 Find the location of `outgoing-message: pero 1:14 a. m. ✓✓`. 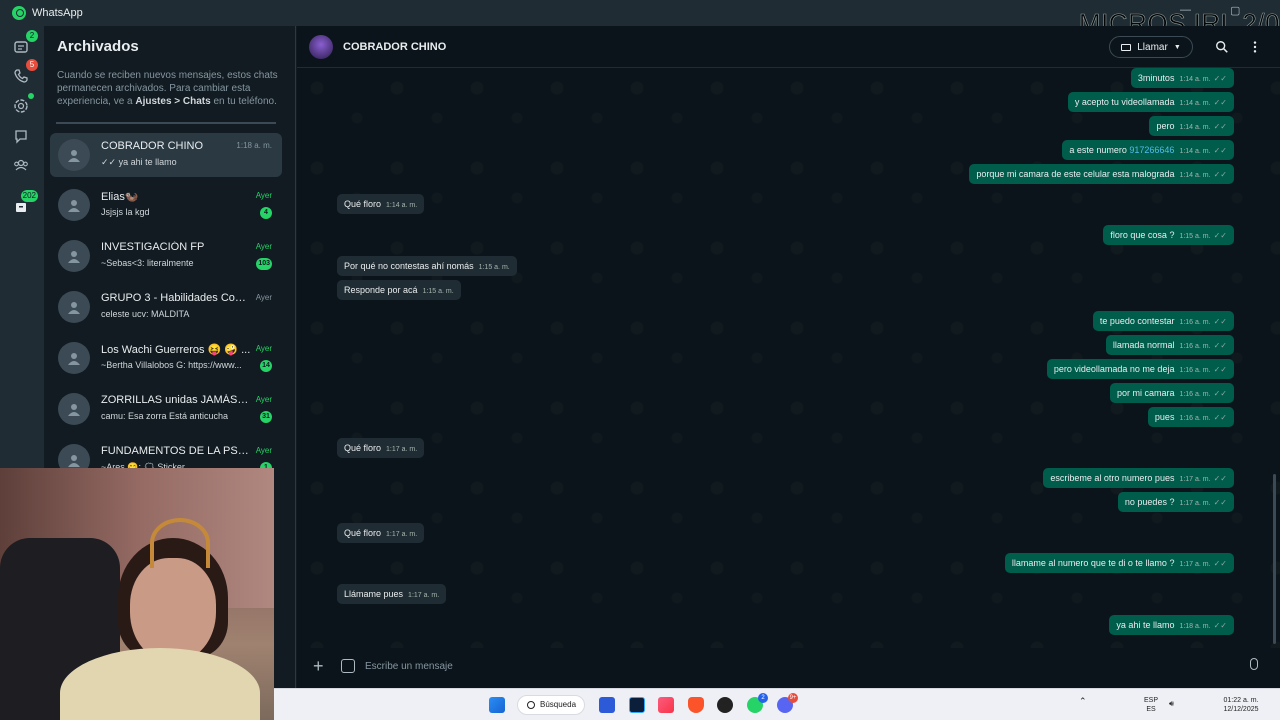

outgoing-message: pero 1:14 a. m. ✓✓ is located at coordinates (1191, 126).